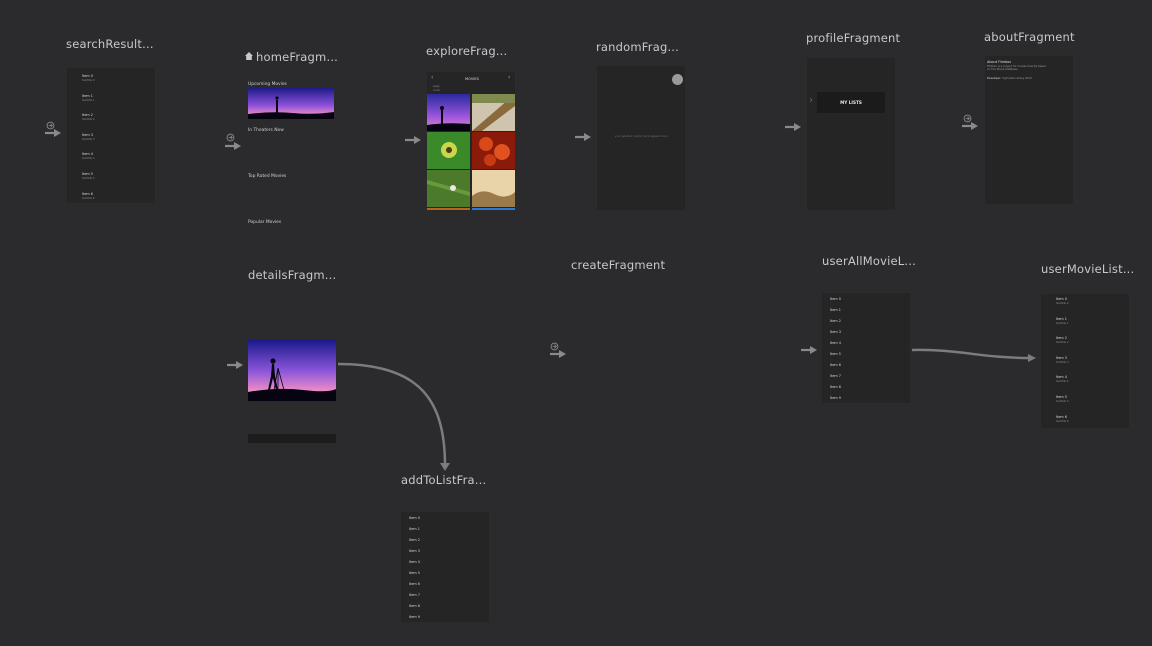 This screenshot has width=1152, height=646. I want to click on chevron-right-icon: ›, so click(811, 100).